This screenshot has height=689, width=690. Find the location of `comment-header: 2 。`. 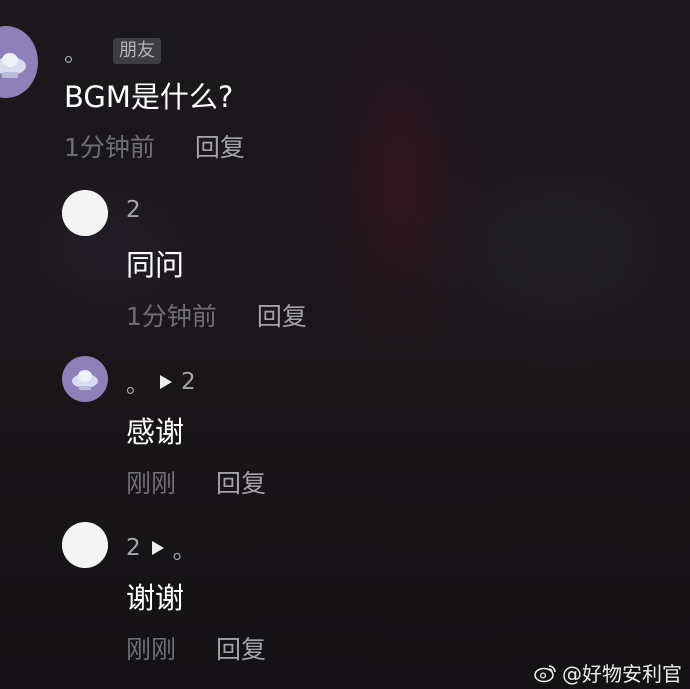

comment-header: 2 。 is located at coordinates (161, 548).